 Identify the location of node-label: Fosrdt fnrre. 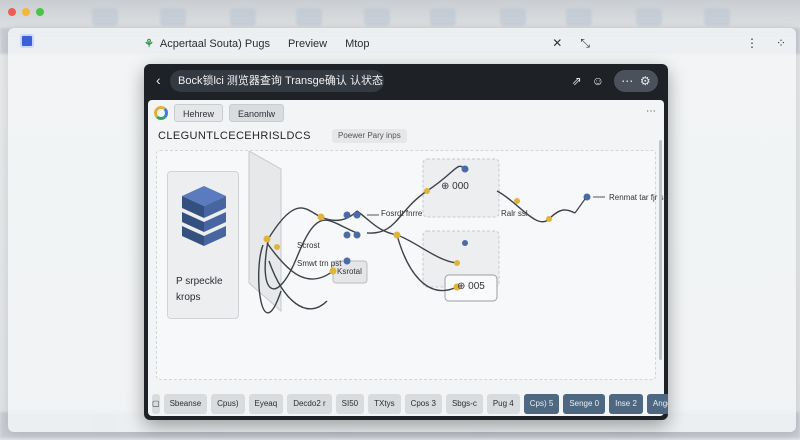
(402, 213).